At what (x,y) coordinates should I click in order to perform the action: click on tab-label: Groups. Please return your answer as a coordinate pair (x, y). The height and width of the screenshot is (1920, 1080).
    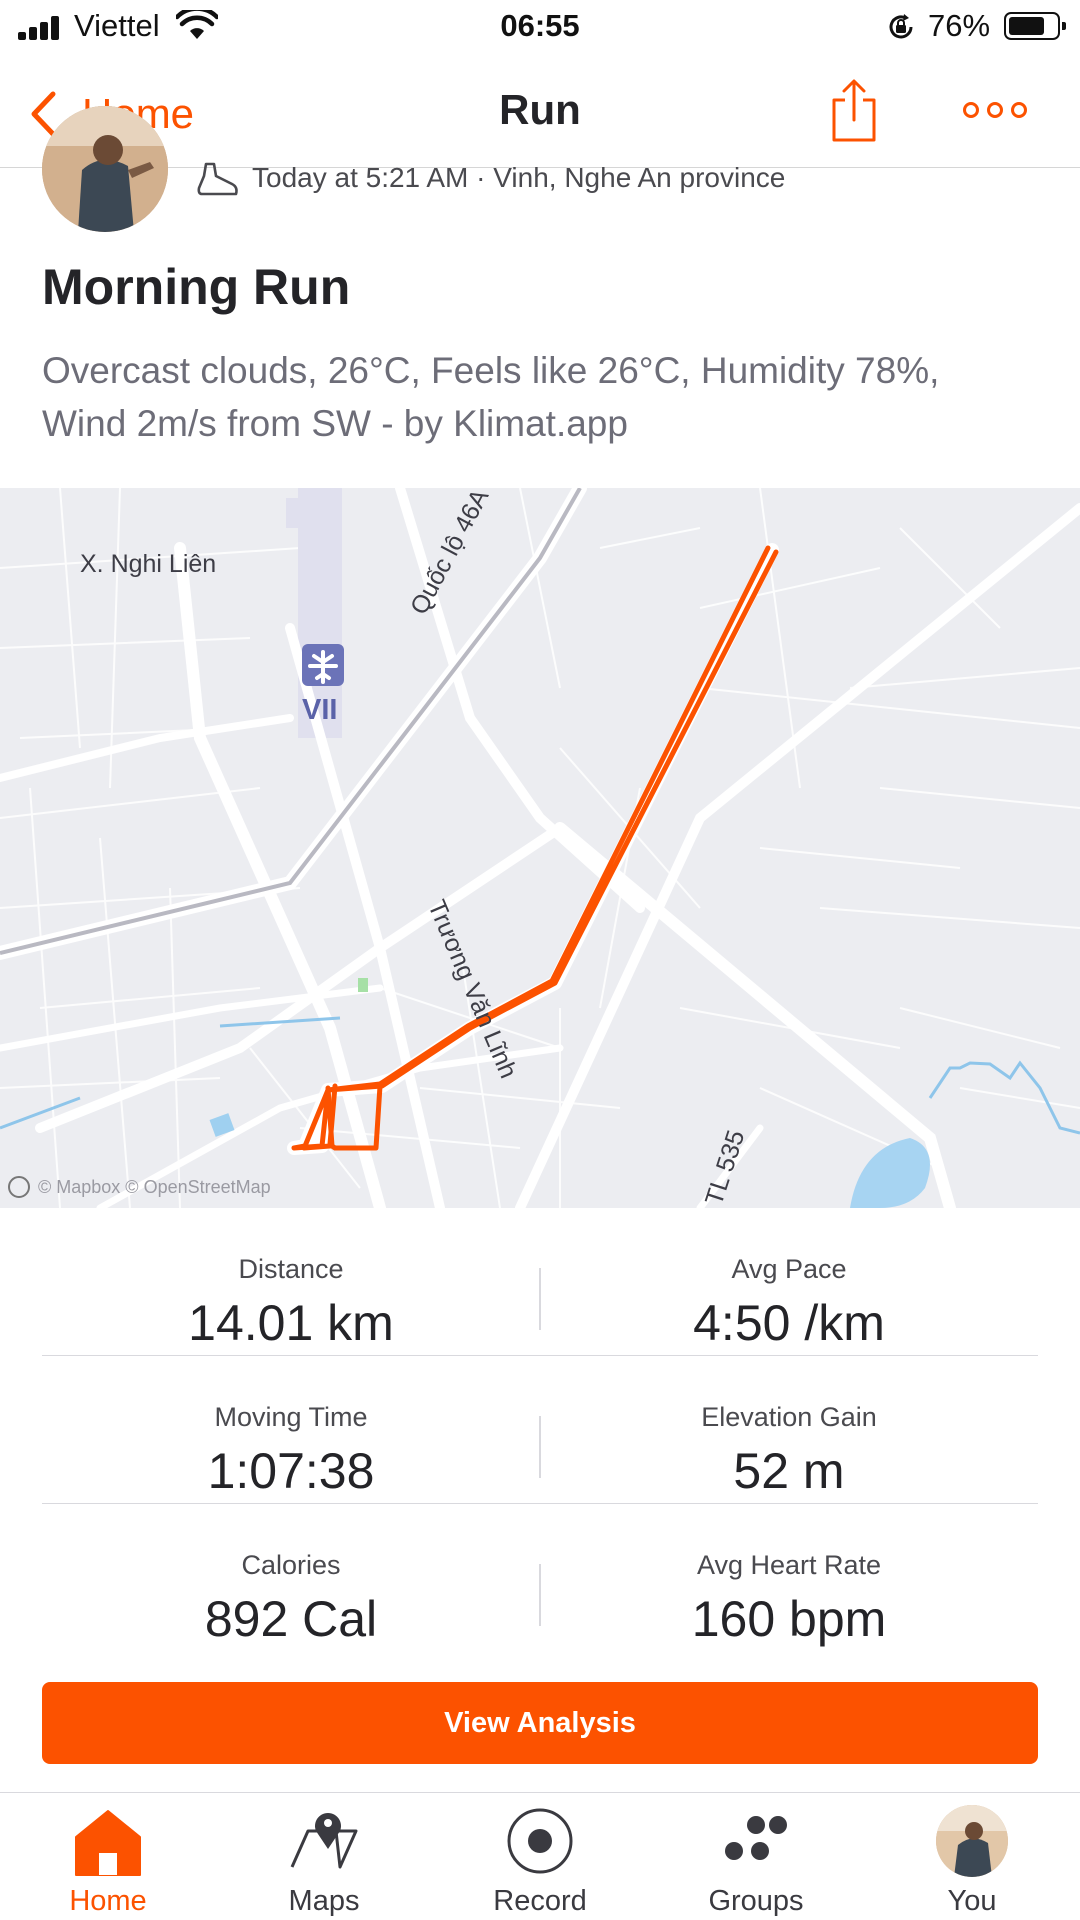
    Looking at the image, I should click on (756, 1901).